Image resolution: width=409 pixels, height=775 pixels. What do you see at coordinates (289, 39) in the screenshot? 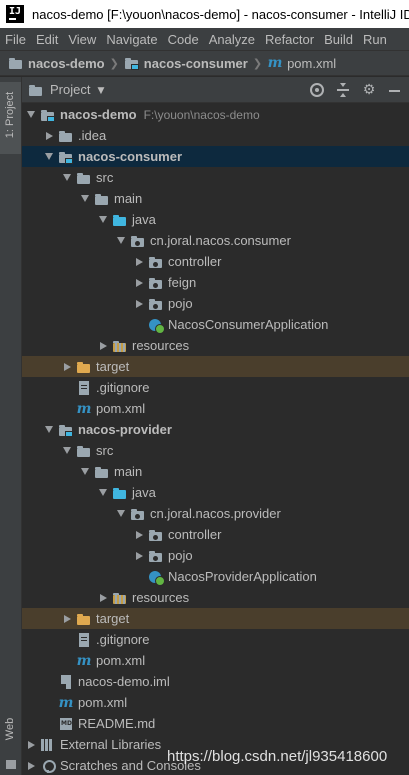
I see `menu-refactor: Refactor` at bounding box center [289, 39].